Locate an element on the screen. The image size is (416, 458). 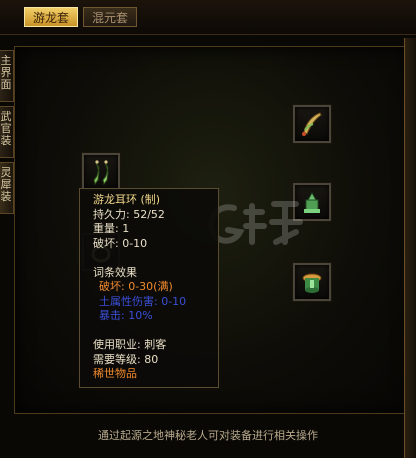
tooltip-job: 使用职业: 刺客 is located at coordinates (130, 344).